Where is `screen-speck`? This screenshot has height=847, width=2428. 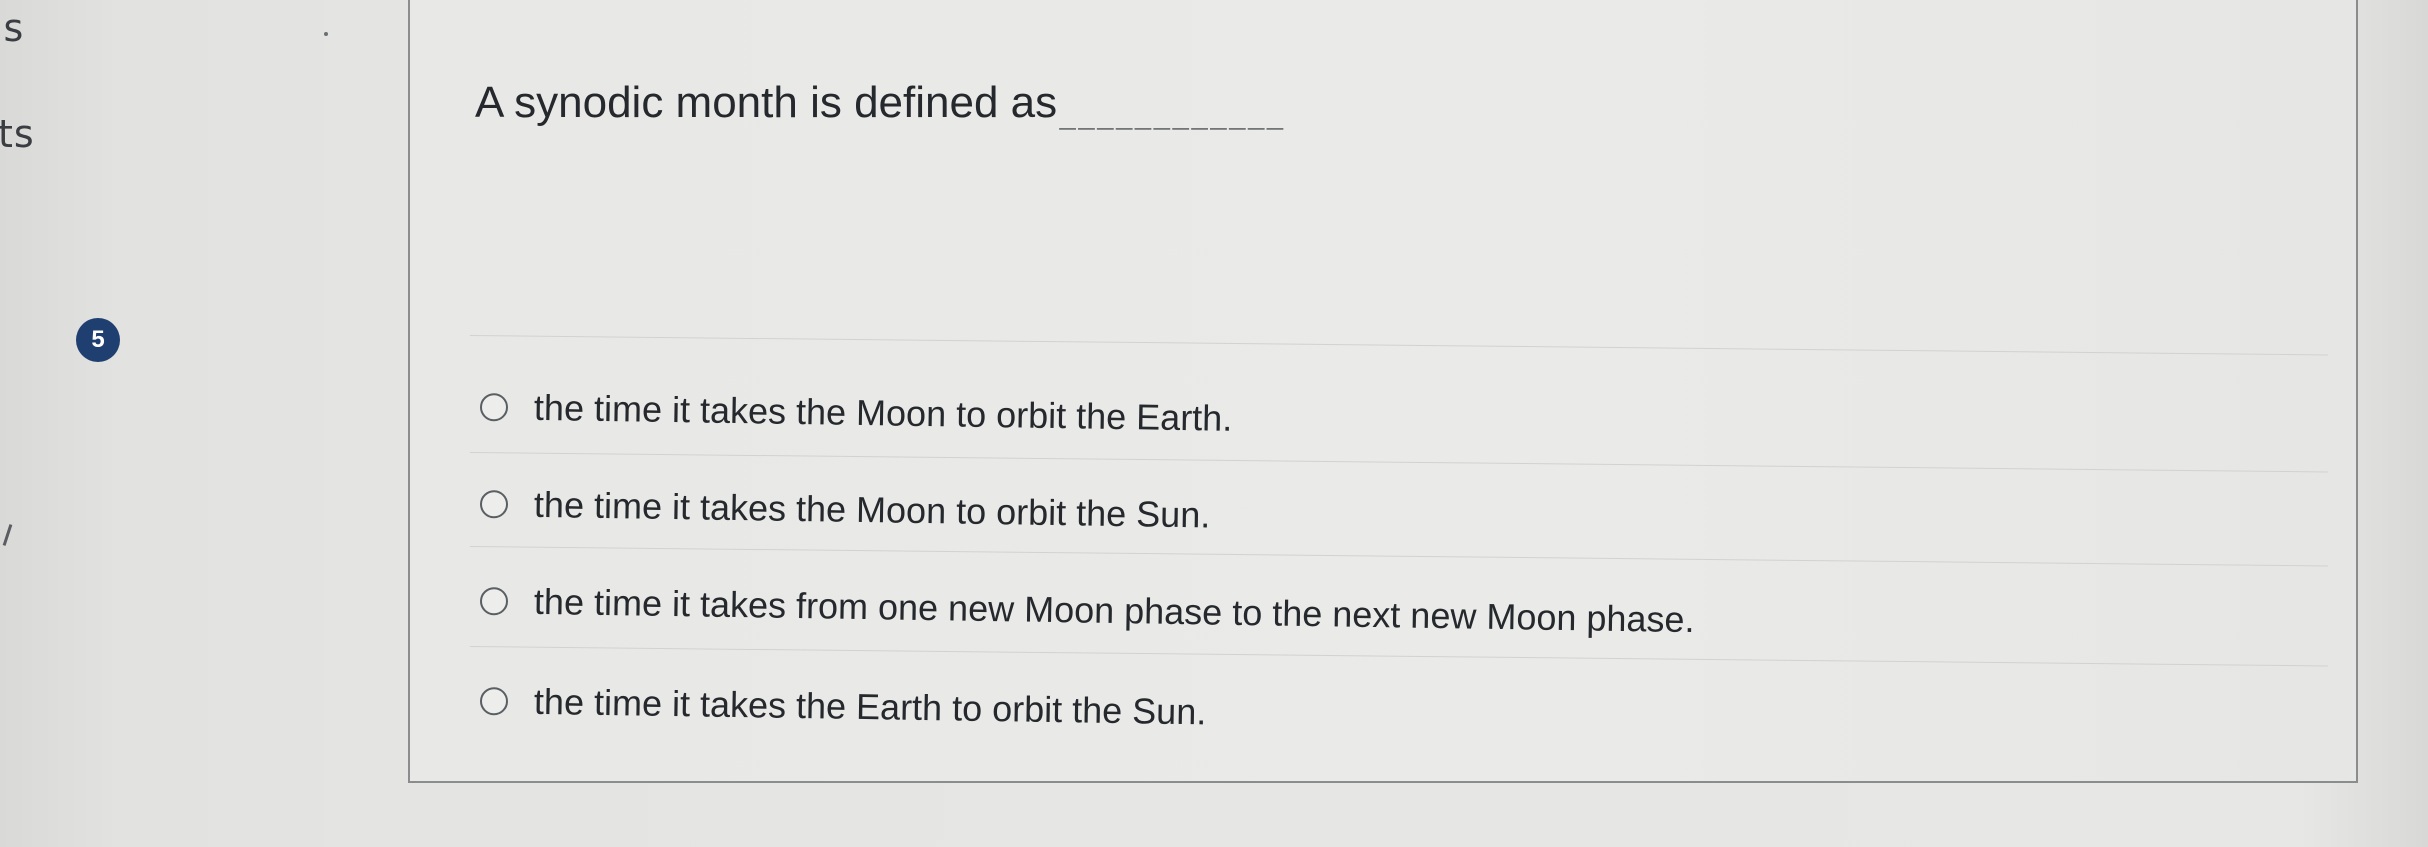
screen-speck is located at coordinates (326, 34).